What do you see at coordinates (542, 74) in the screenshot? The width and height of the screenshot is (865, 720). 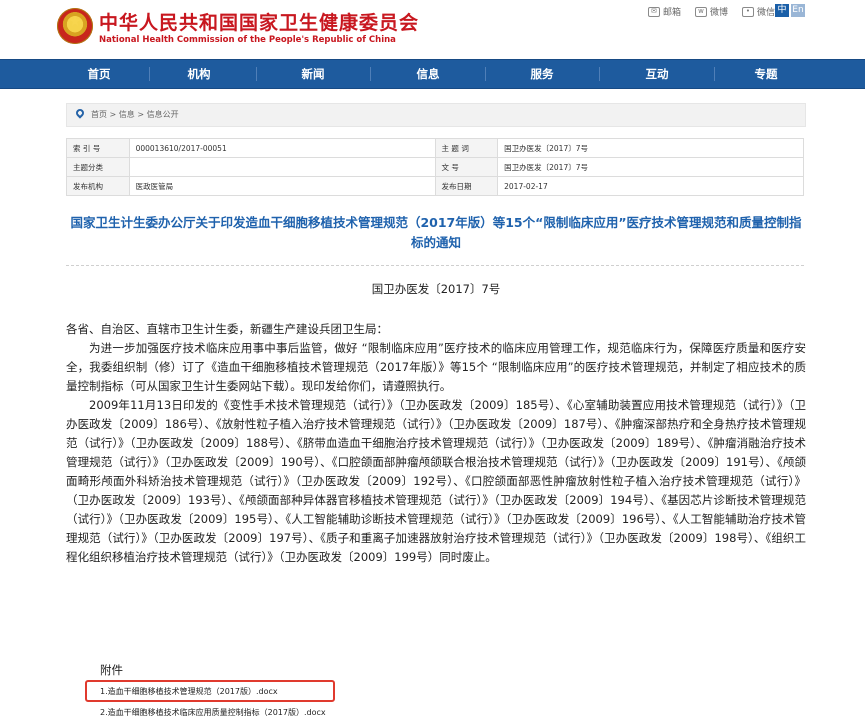 I see `nav-services: 服务` at bounding box center [542, 74].